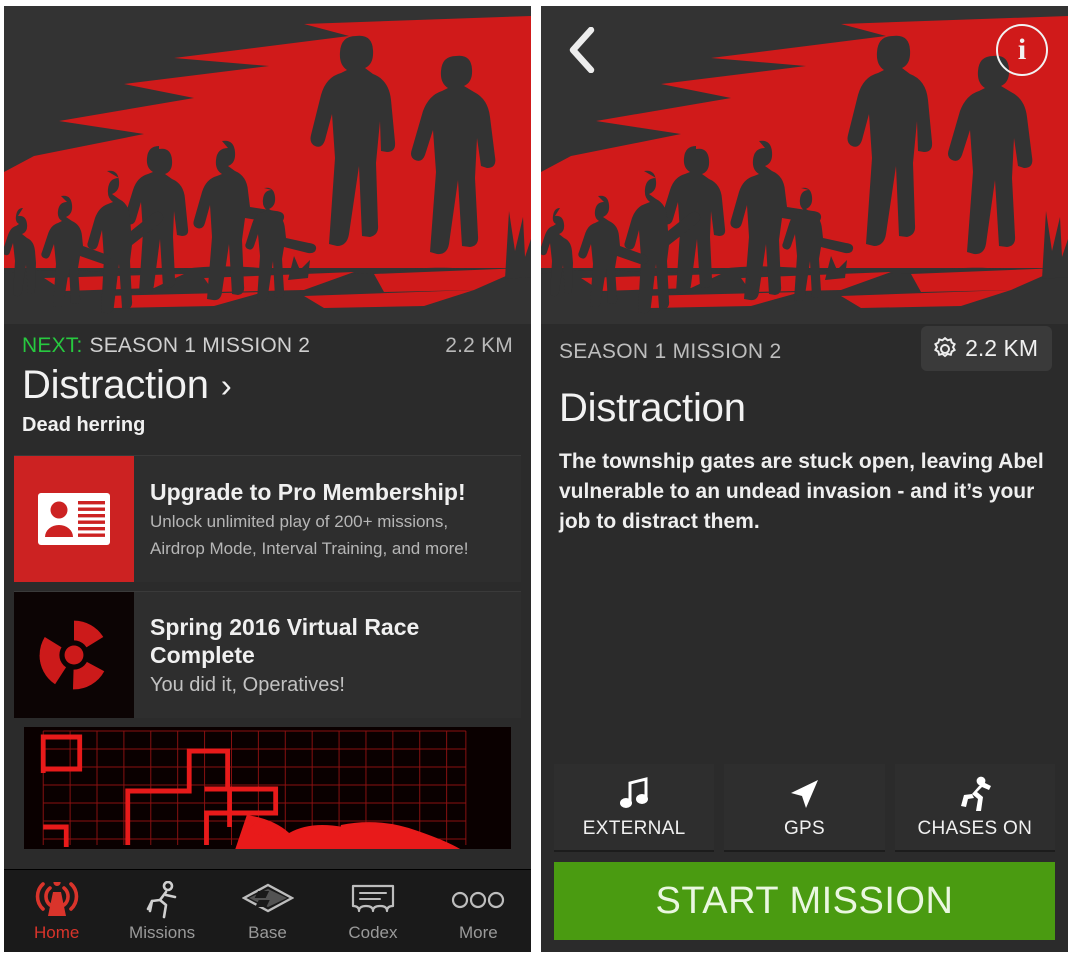 This screenshot has height=956, width=1080. I want to click on option-external-audio: EXTERNAL, so click(634, 808).